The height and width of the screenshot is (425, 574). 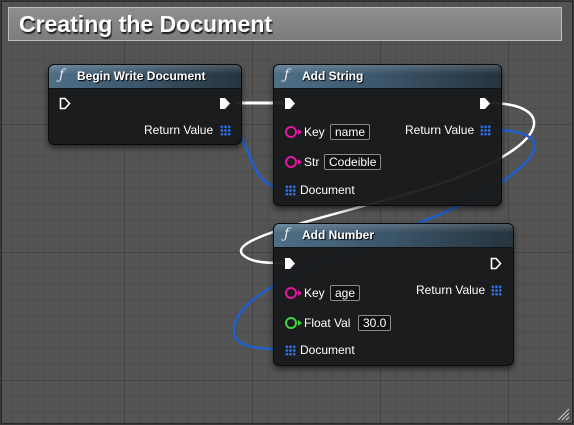 What do you see at coordinates (285, 24) in the screenshot?
I see `comment-header: Creating the Document` at bounding box center [285, 24].